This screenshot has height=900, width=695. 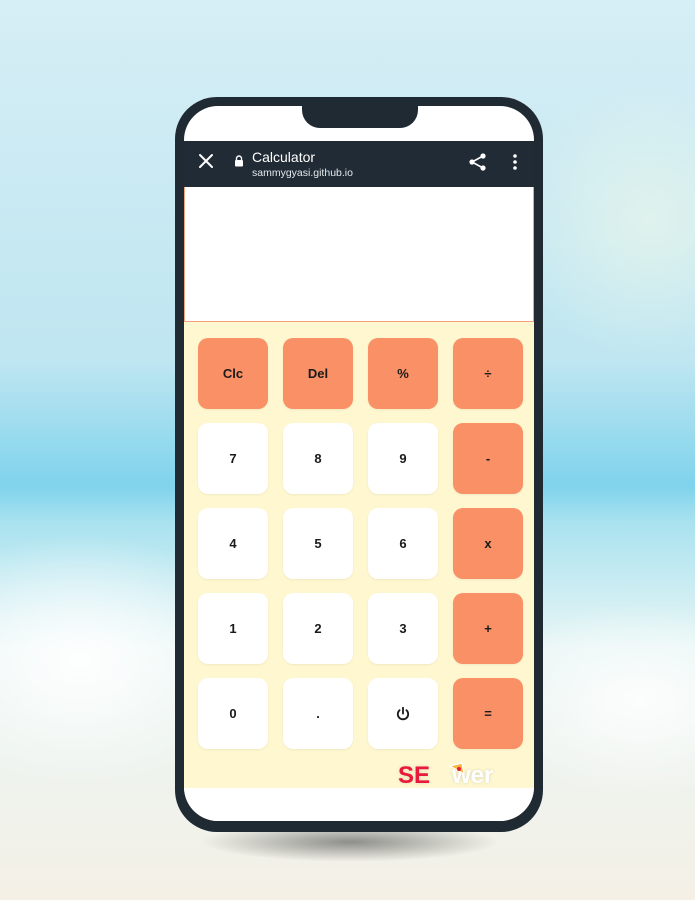 What do you see at coordinates (206, 161) in the screenshot?
I see `close-icon` at bounding box center [206, 161].